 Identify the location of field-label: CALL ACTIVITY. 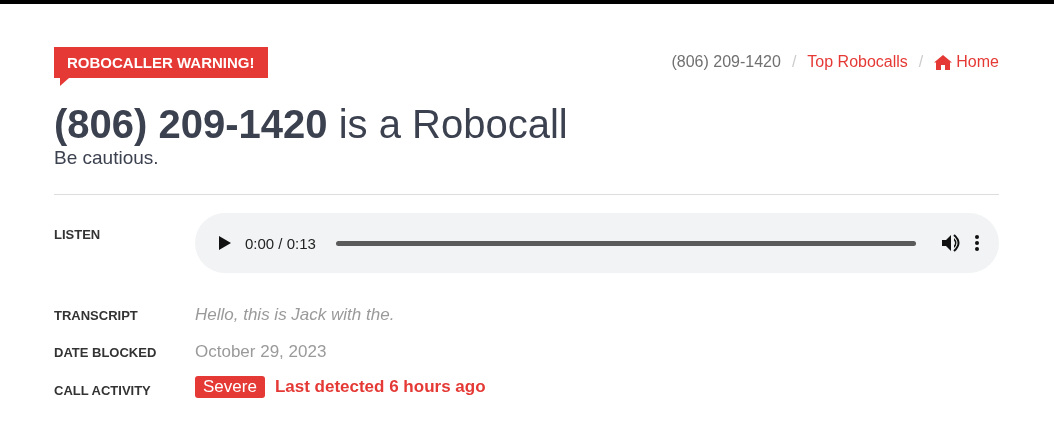
(103, 390).